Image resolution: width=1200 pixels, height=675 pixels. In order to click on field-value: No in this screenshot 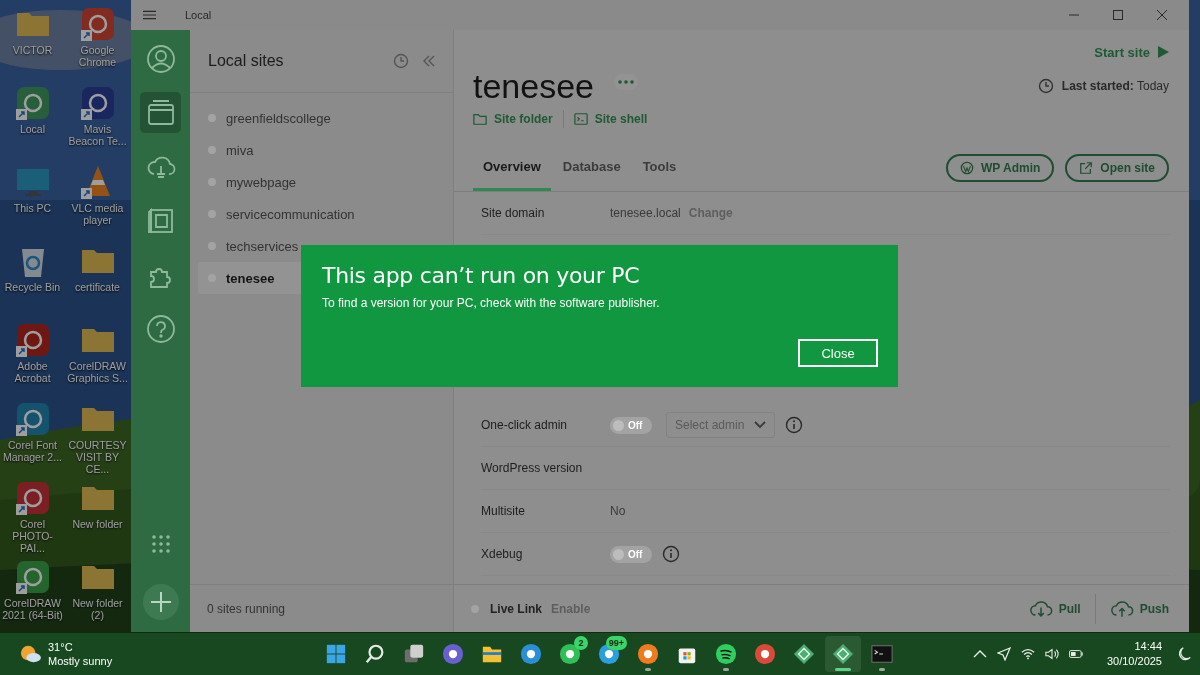, I will do `click(618, 511)`.